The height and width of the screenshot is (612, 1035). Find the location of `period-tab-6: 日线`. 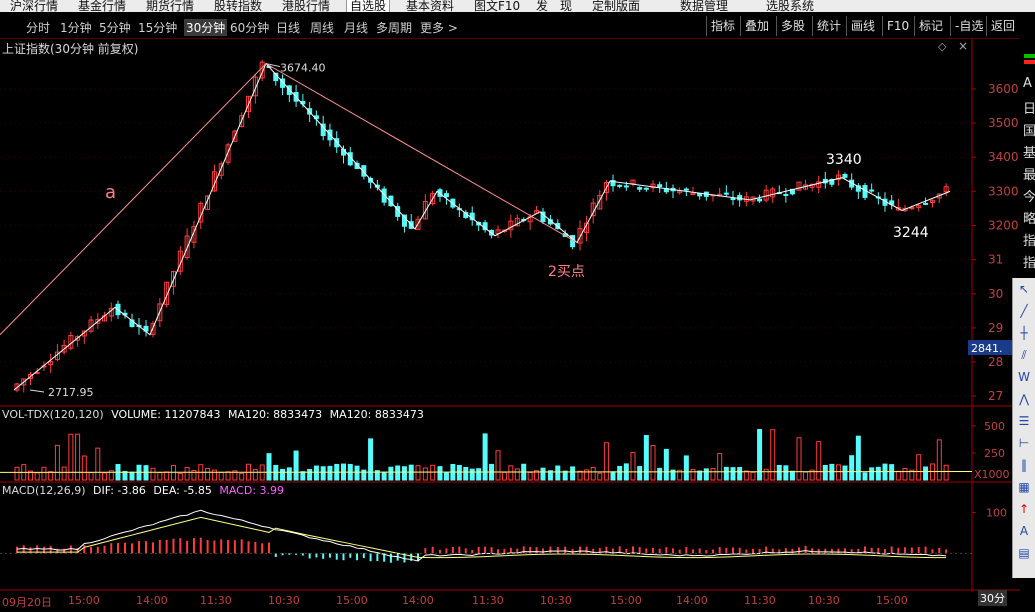

period-tab-6: 日线 is located at coordinates (288, 27).